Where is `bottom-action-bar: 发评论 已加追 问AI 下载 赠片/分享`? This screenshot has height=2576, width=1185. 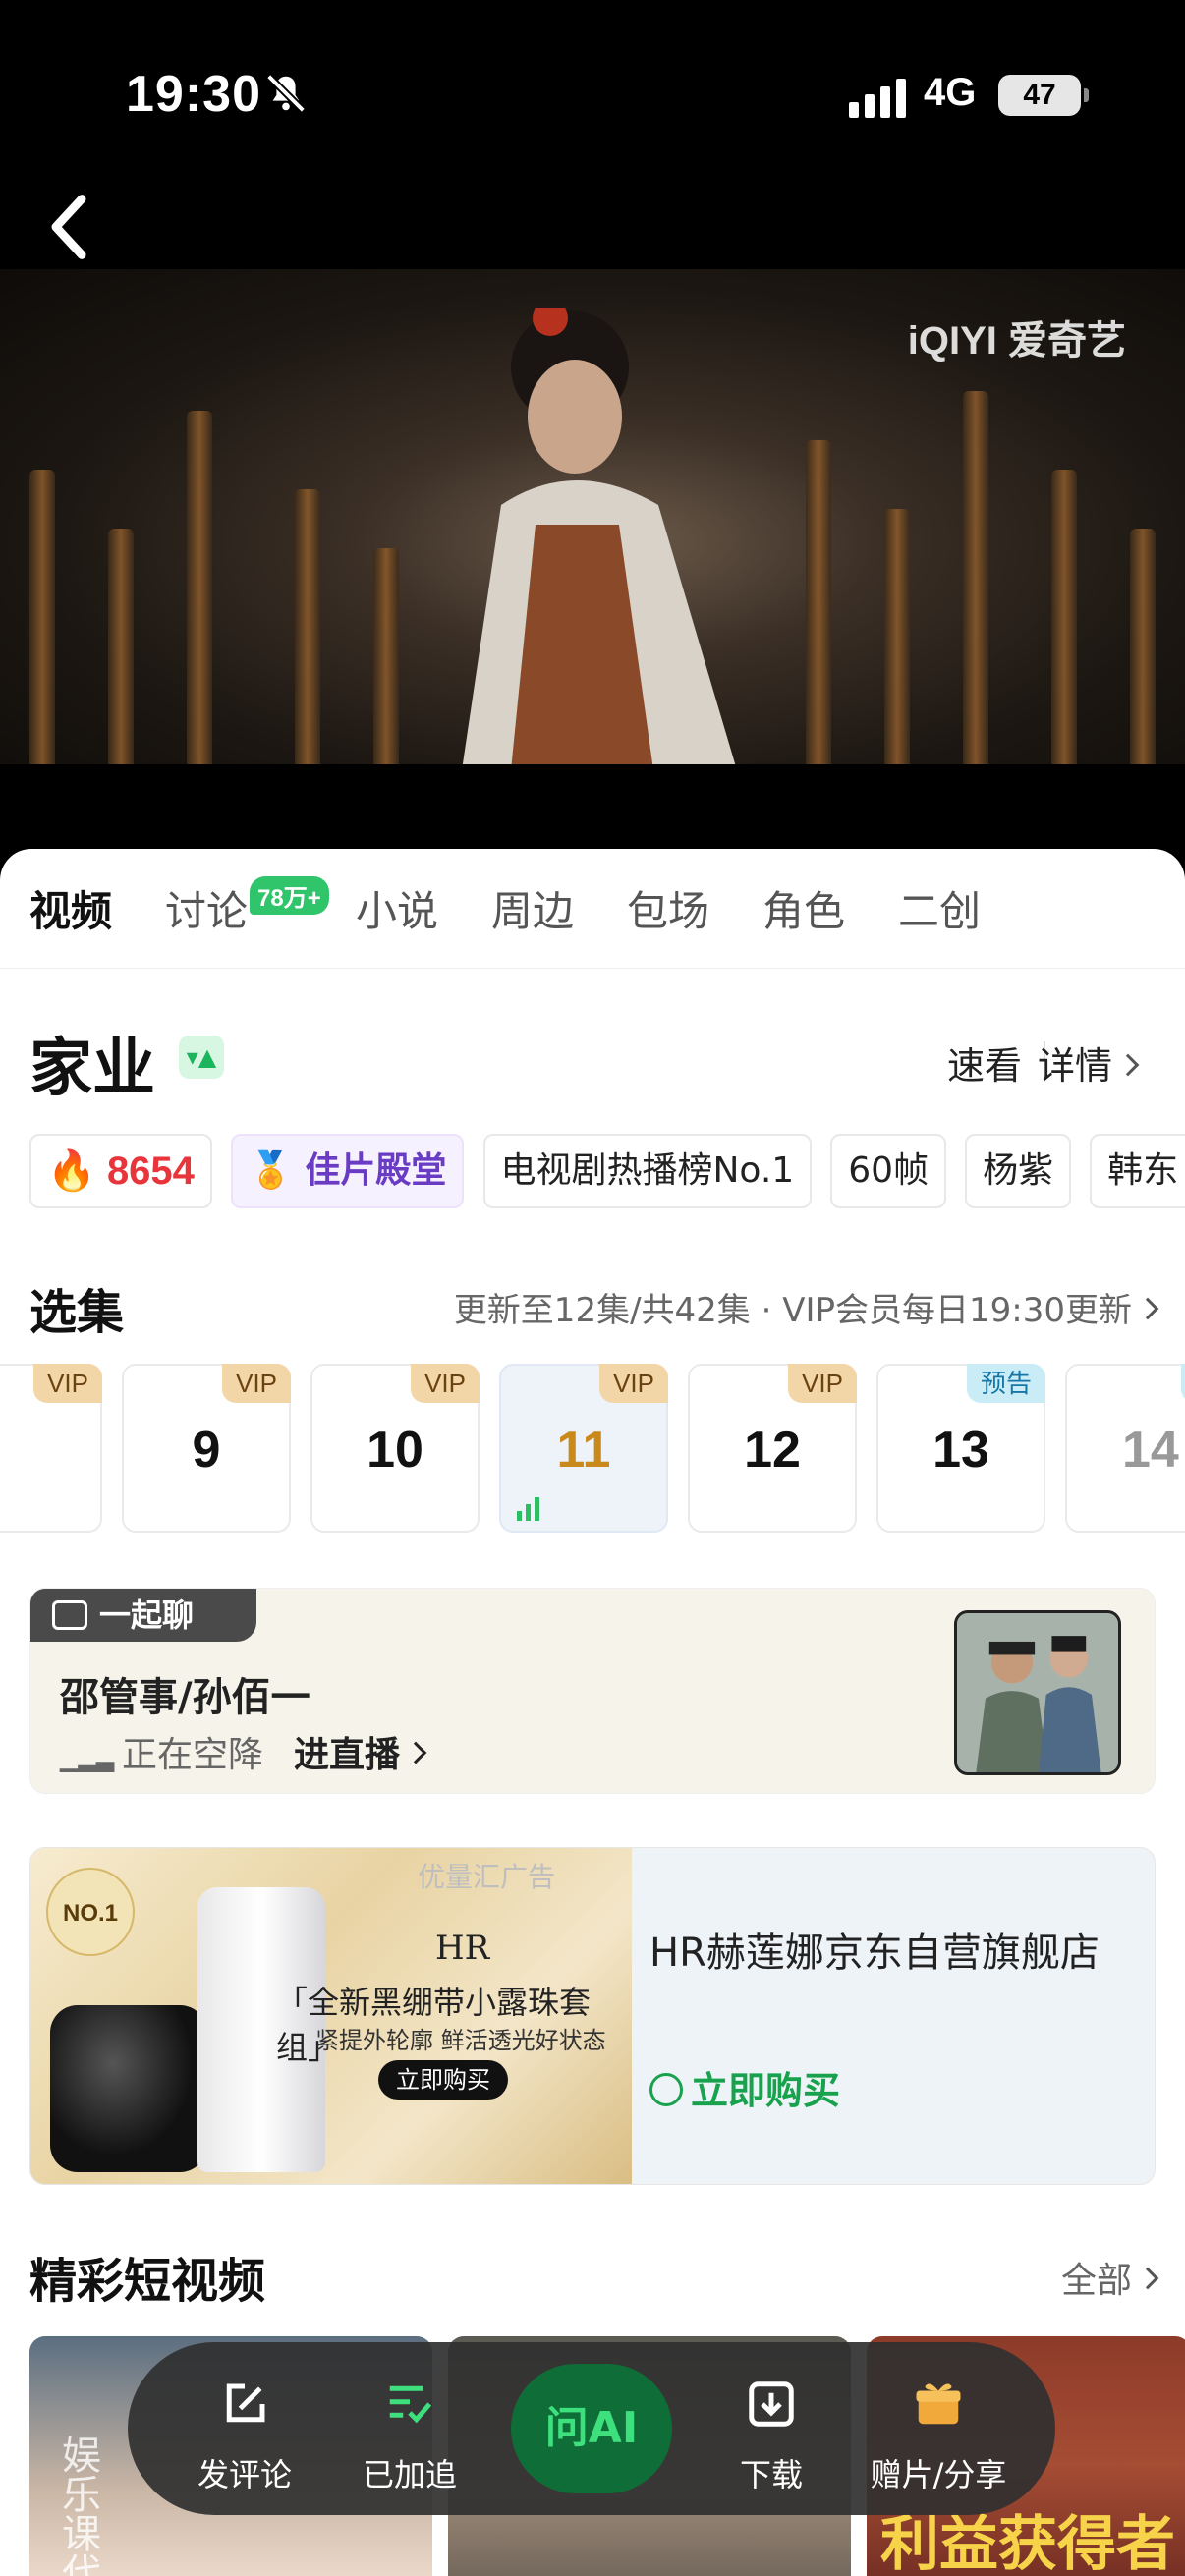
bottom-action-bar: 发评论 已加追 问AI 下载 赠片/分享 is located at coordinates (592, 2428).